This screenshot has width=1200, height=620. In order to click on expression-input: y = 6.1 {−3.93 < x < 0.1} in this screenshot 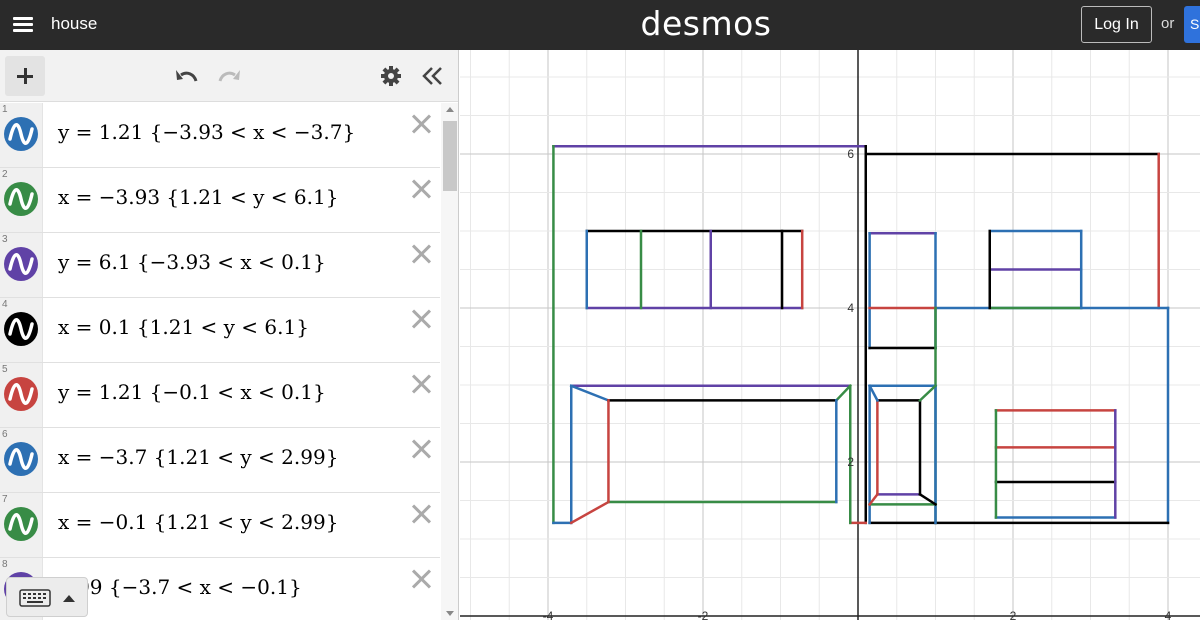, I will do `click(192, 262)`.